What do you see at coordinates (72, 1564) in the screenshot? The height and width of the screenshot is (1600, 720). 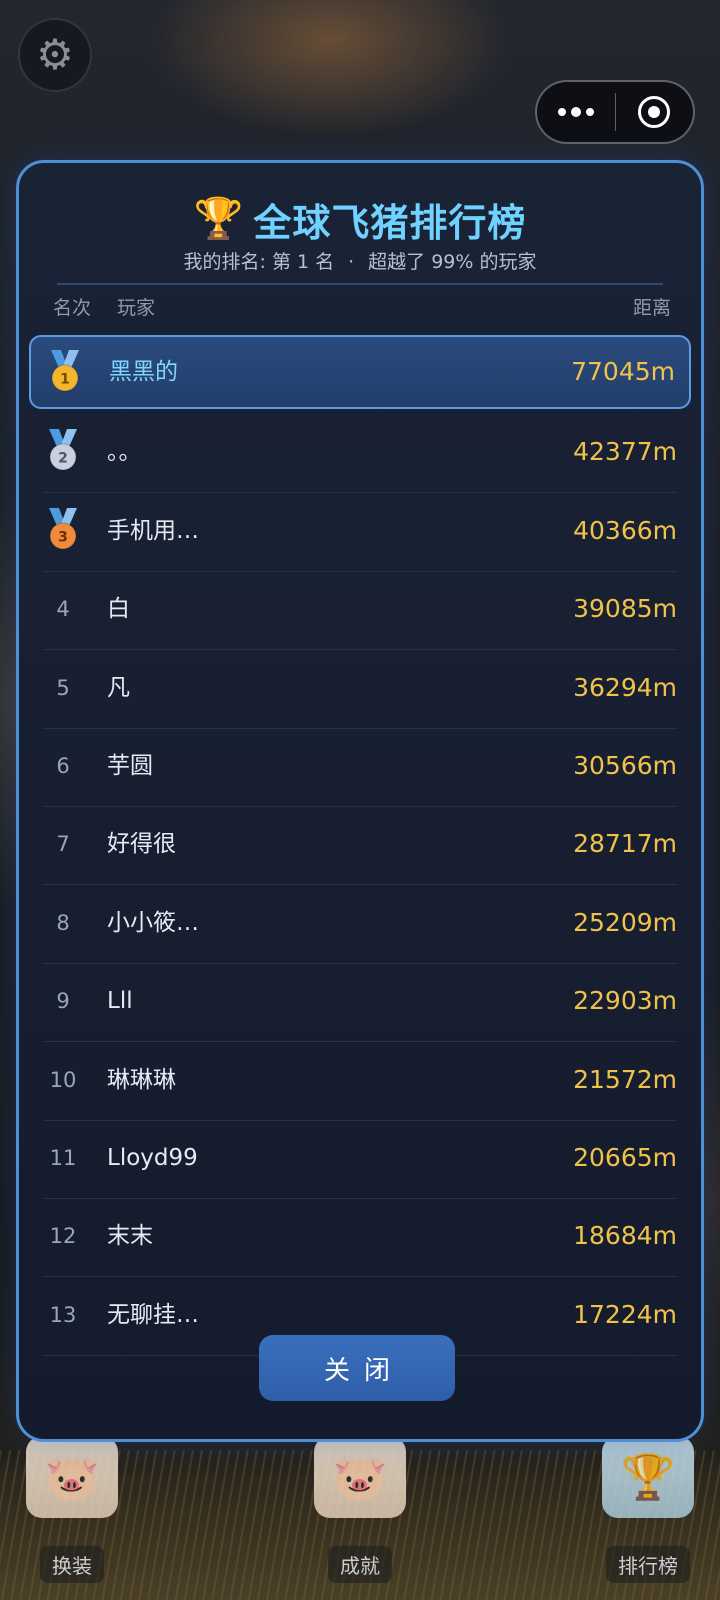 I see `bottom-label-dressup: 换装` at bounding box center [72, 1564].